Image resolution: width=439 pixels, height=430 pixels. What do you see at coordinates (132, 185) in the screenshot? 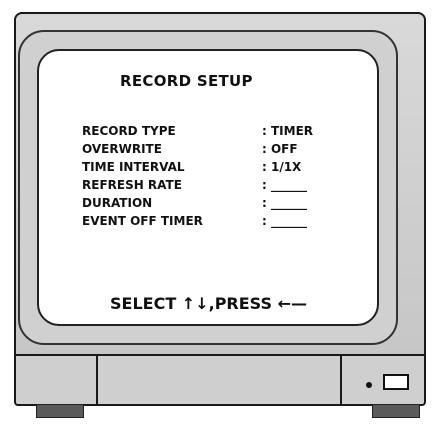
I see `menu-item-label: REFRESH RATE` at bounding box center [132, 185].